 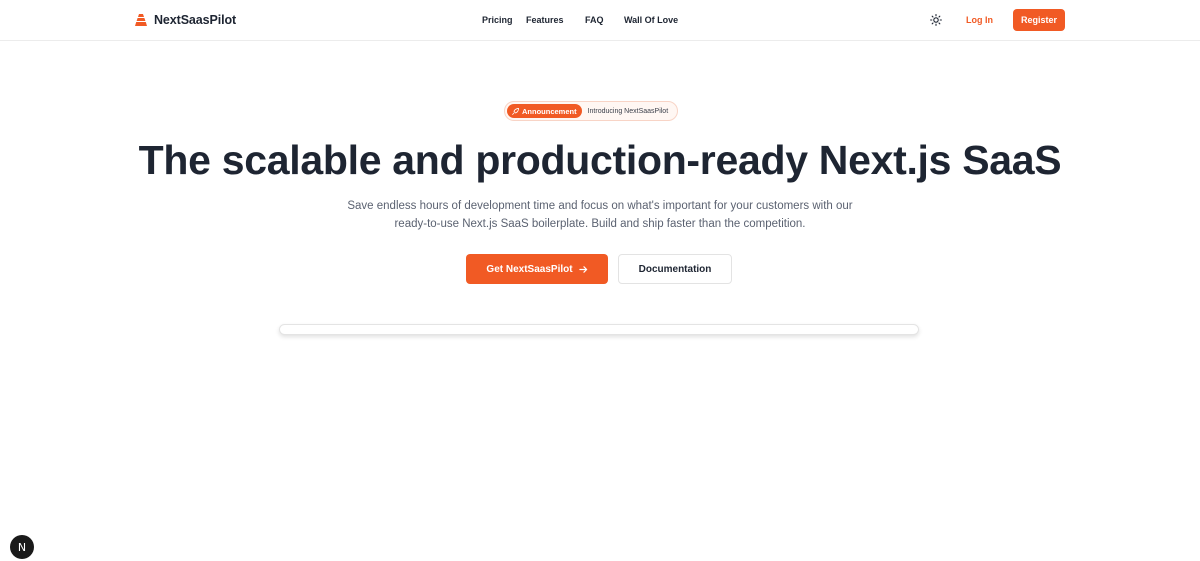 What do you see at coordinates (979, 20) in the screenshot?
I see `login-link: Log In` at bounding box center [979, 20].